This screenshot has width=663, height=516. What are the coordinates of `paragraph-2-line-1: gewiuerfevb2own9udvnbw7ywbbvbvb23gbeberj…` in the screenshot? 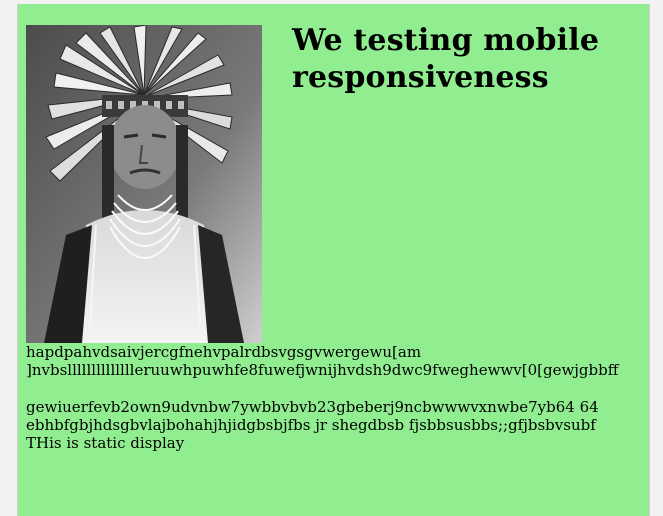 It's located at (312, 407).